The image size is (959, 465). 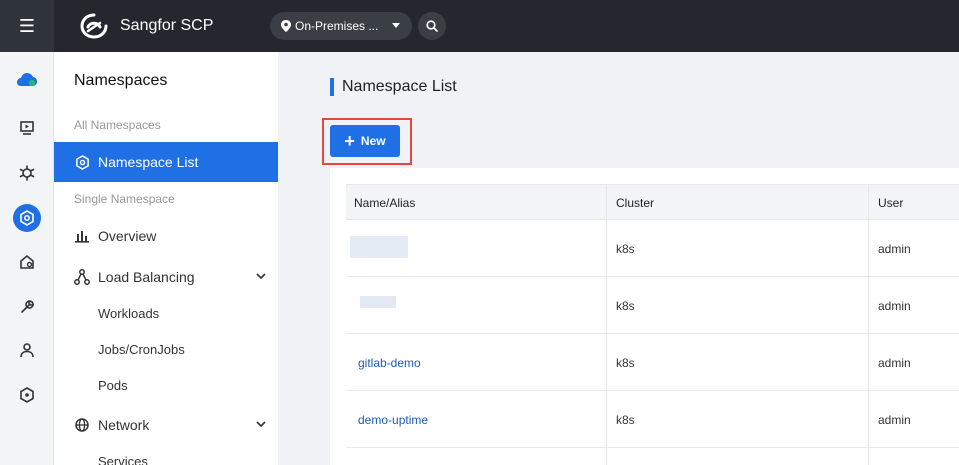 I want to click on search-button, so click(x=432, y=26).